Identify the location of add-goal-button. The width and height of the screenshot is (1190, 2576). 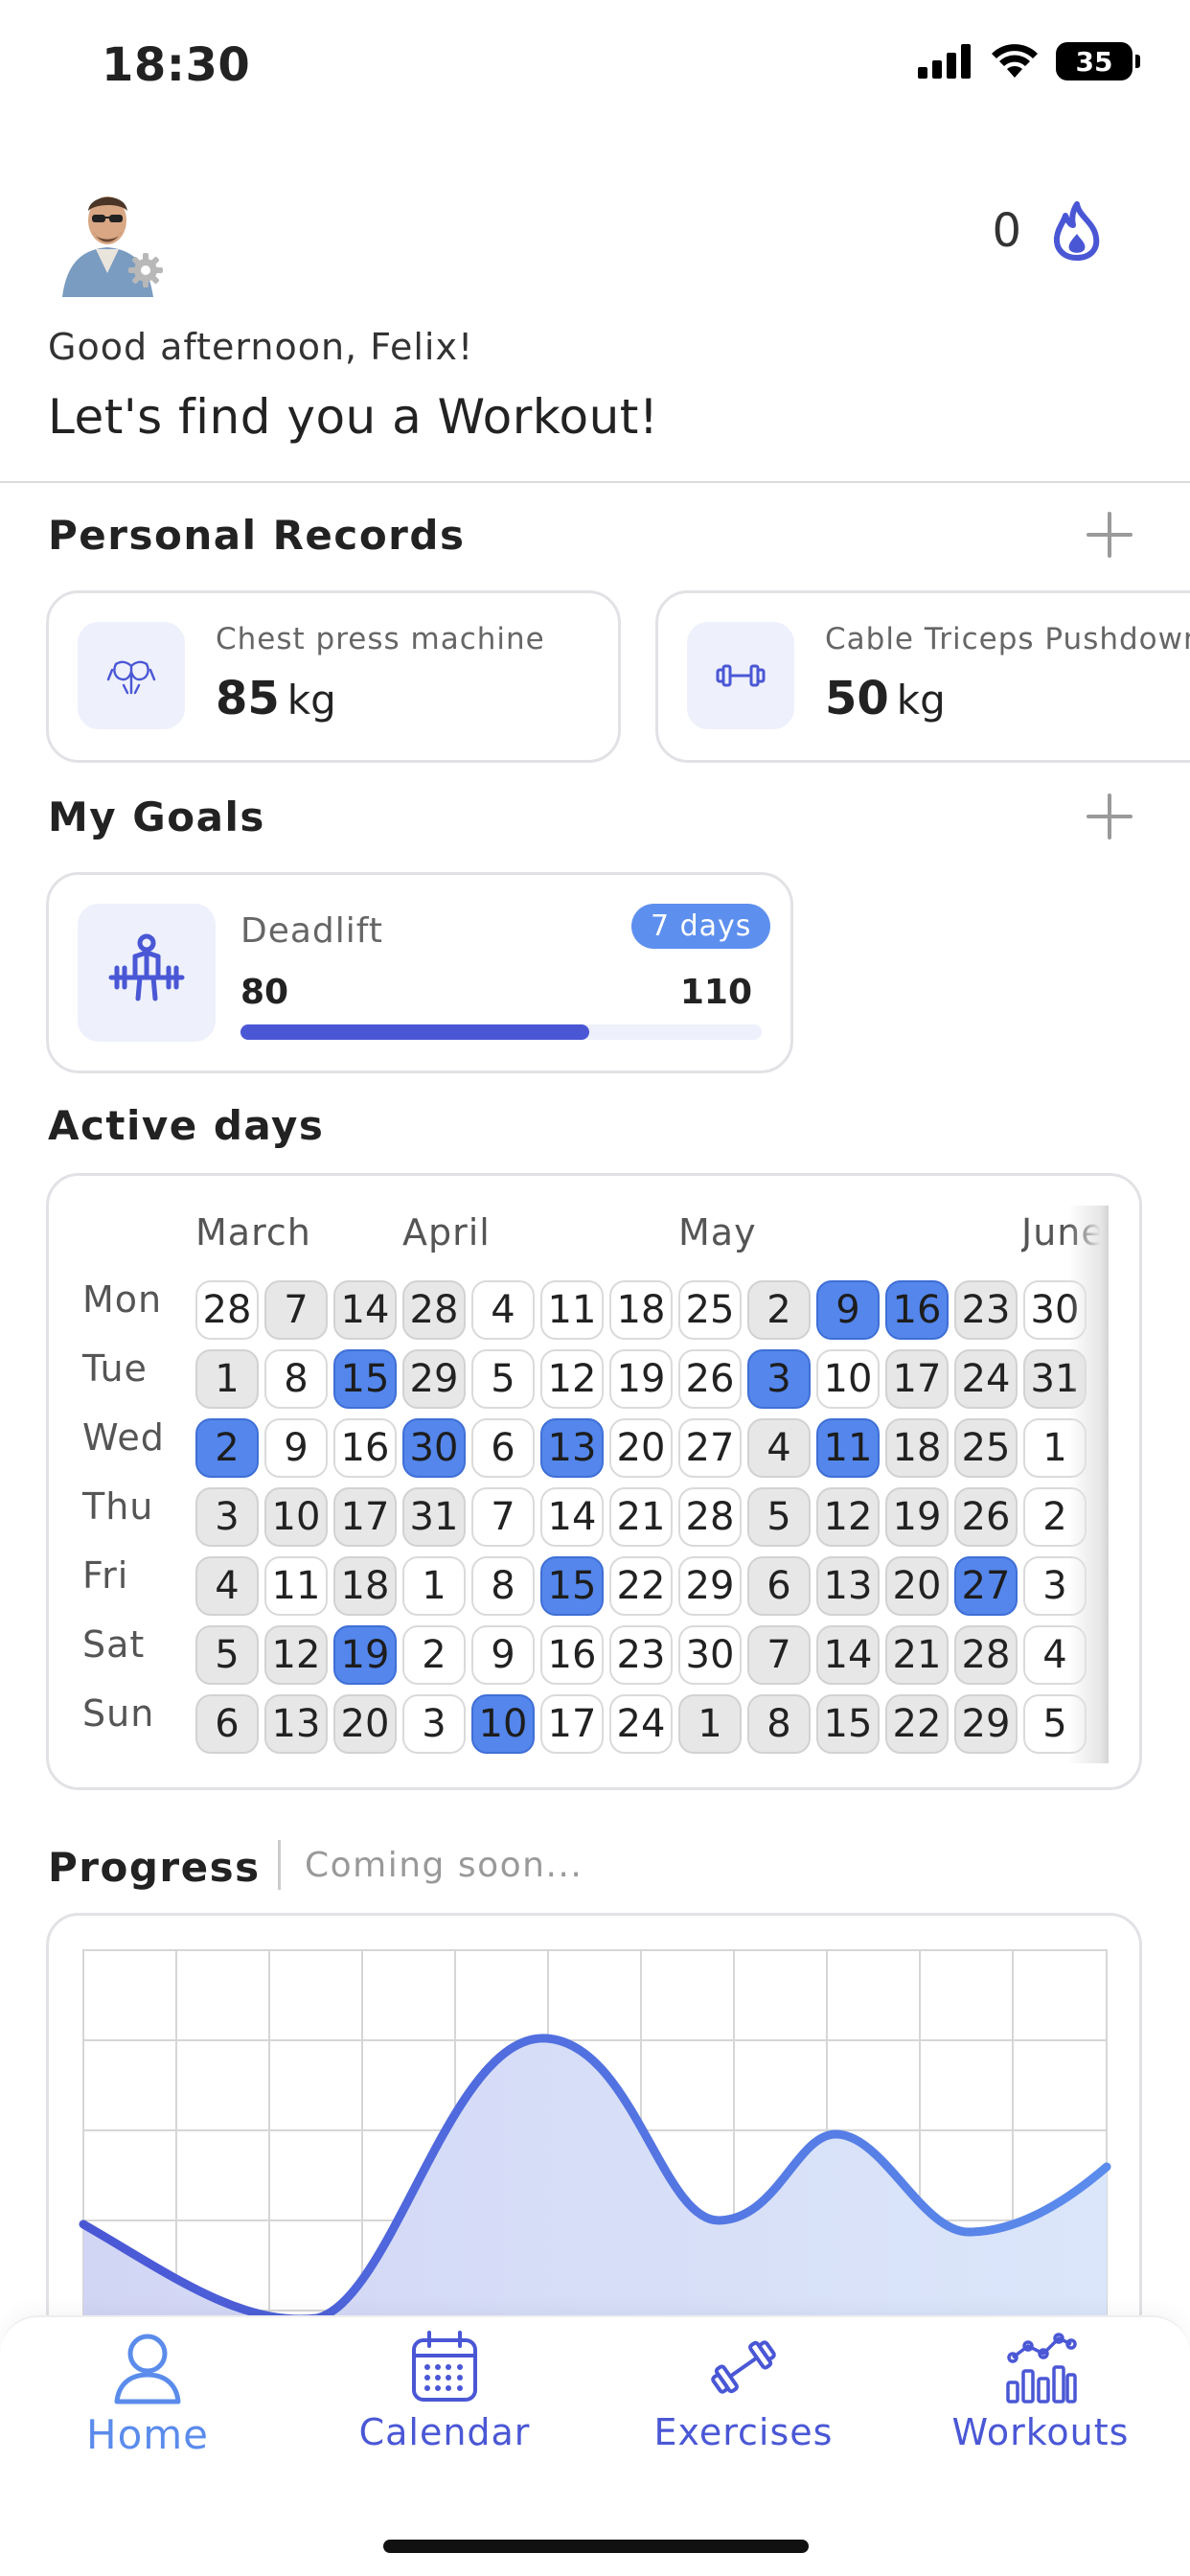
(1109, 816).